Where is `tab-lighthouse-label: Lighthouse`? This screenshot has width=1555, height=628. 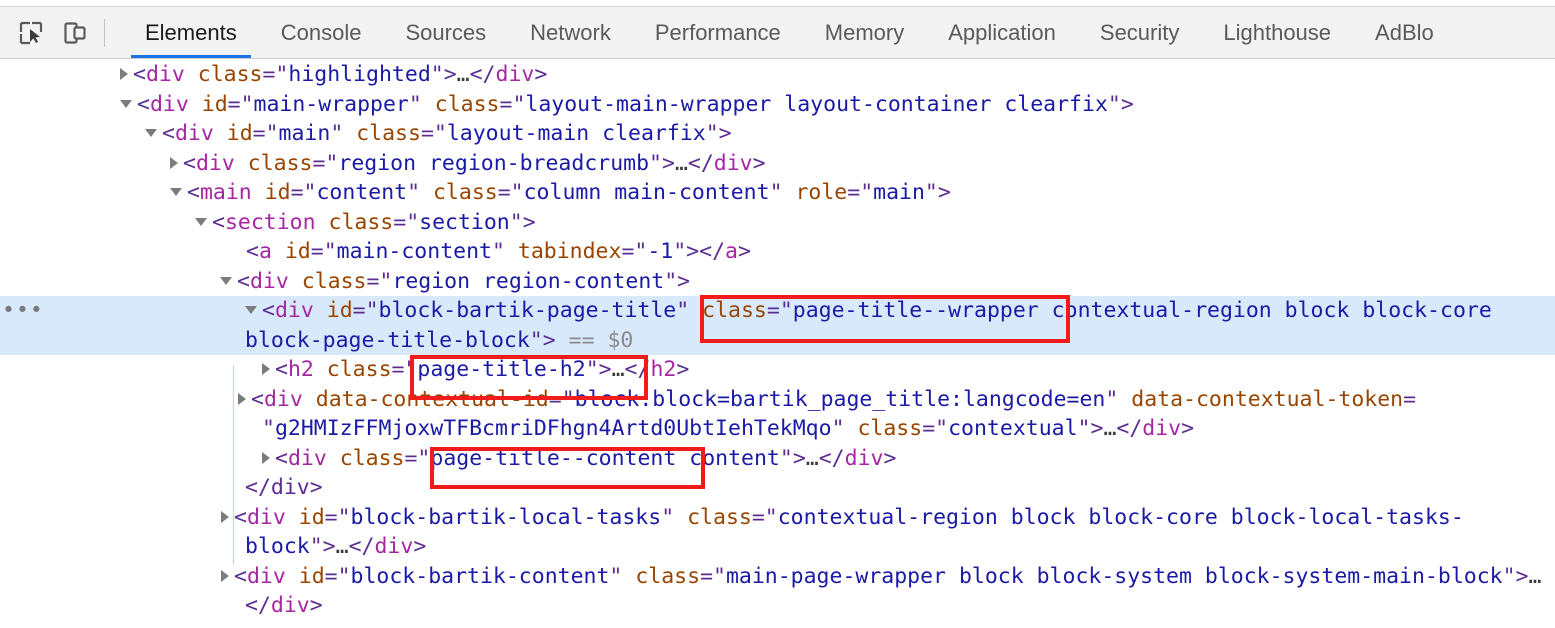
tab-lighthouse-label: Lighthouse is located at coordinates (1277, 32).